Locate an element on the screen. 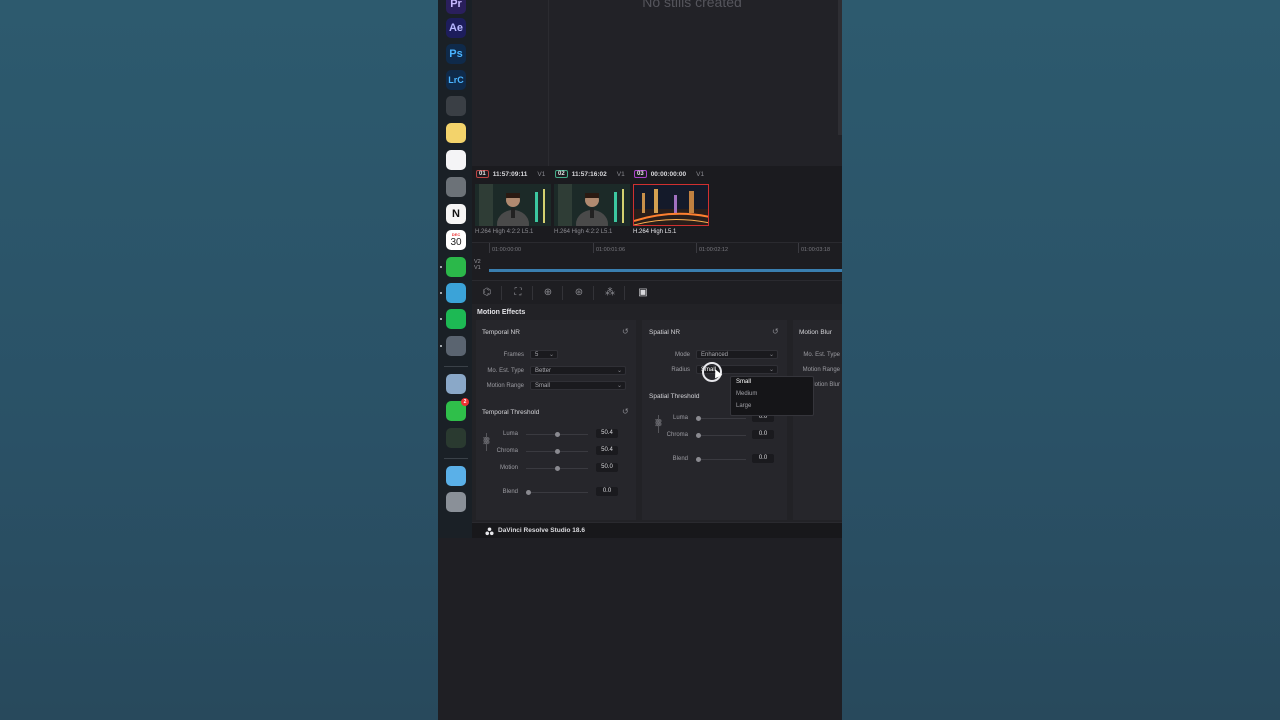 Image resolution: width=1280 pixels, height=720 pixels. track-label-v1: V1 is located at coordinates (477, 268).